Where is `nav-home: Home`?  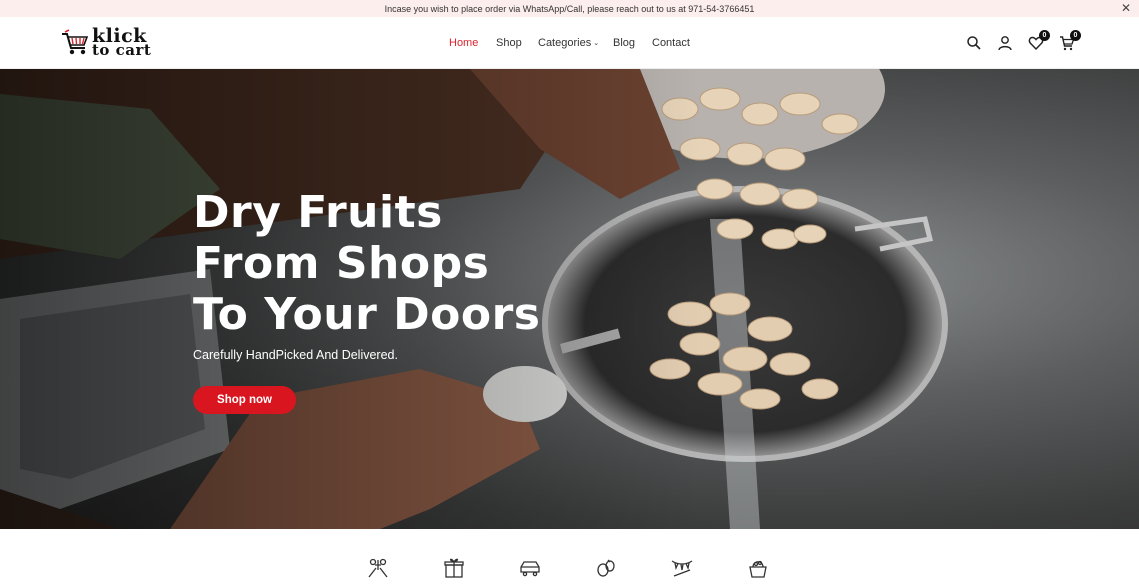
nav-home: Home is located at coordinates (463, 43).